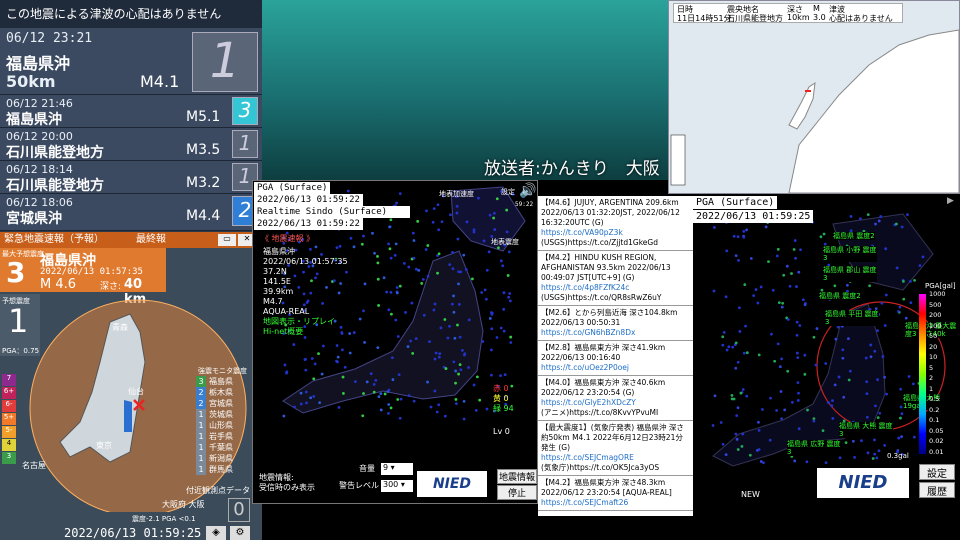 The height and width of the screenshot is (540, 960). I want to click on monitor-row: 1 茨城県, so click(226, 414).